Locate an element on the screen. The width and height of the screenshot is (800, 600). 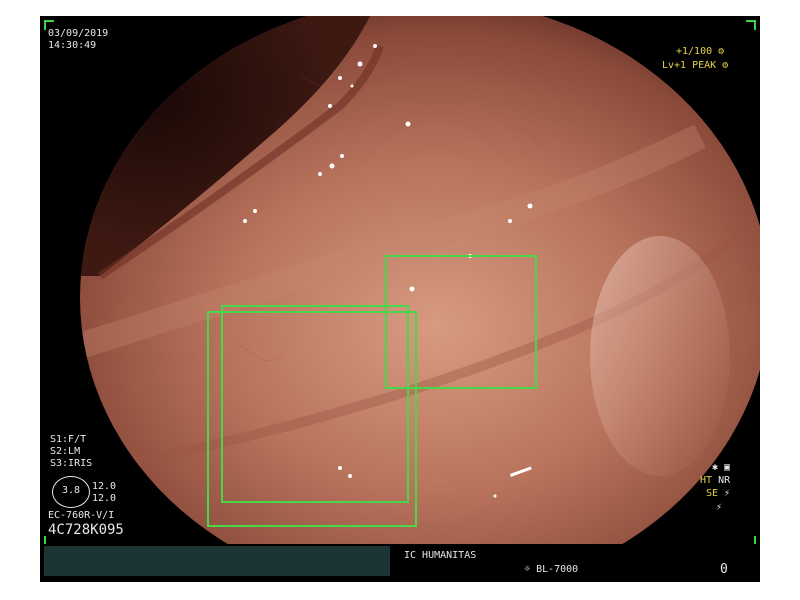
record-icon: ✱ ▣ is located at coordinates (721, 467).